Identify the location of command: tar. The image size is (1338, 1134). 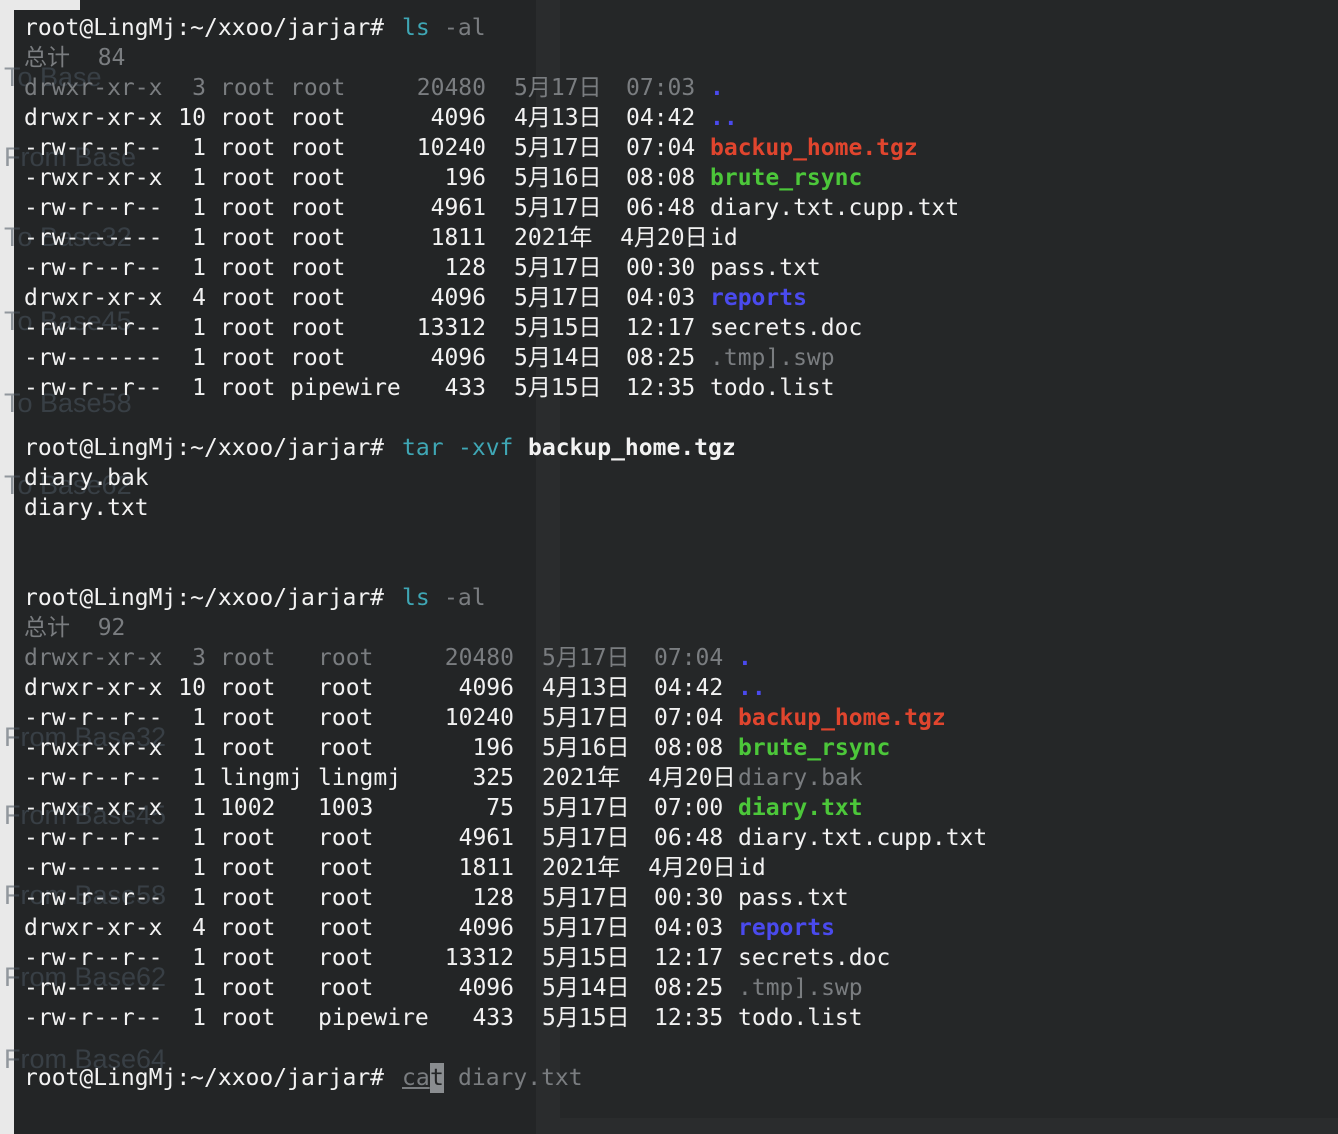
(423, 448).